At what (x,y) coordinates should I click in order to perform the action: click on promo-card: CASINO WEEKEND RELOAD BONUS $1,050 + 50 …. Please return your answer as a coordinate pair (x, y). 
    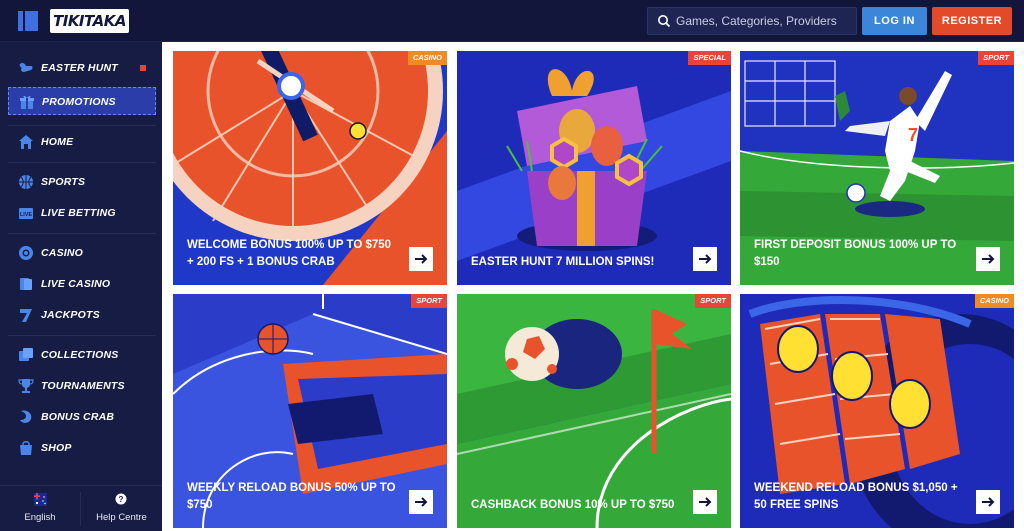
    Looking at the image, I should click on (877, 411).